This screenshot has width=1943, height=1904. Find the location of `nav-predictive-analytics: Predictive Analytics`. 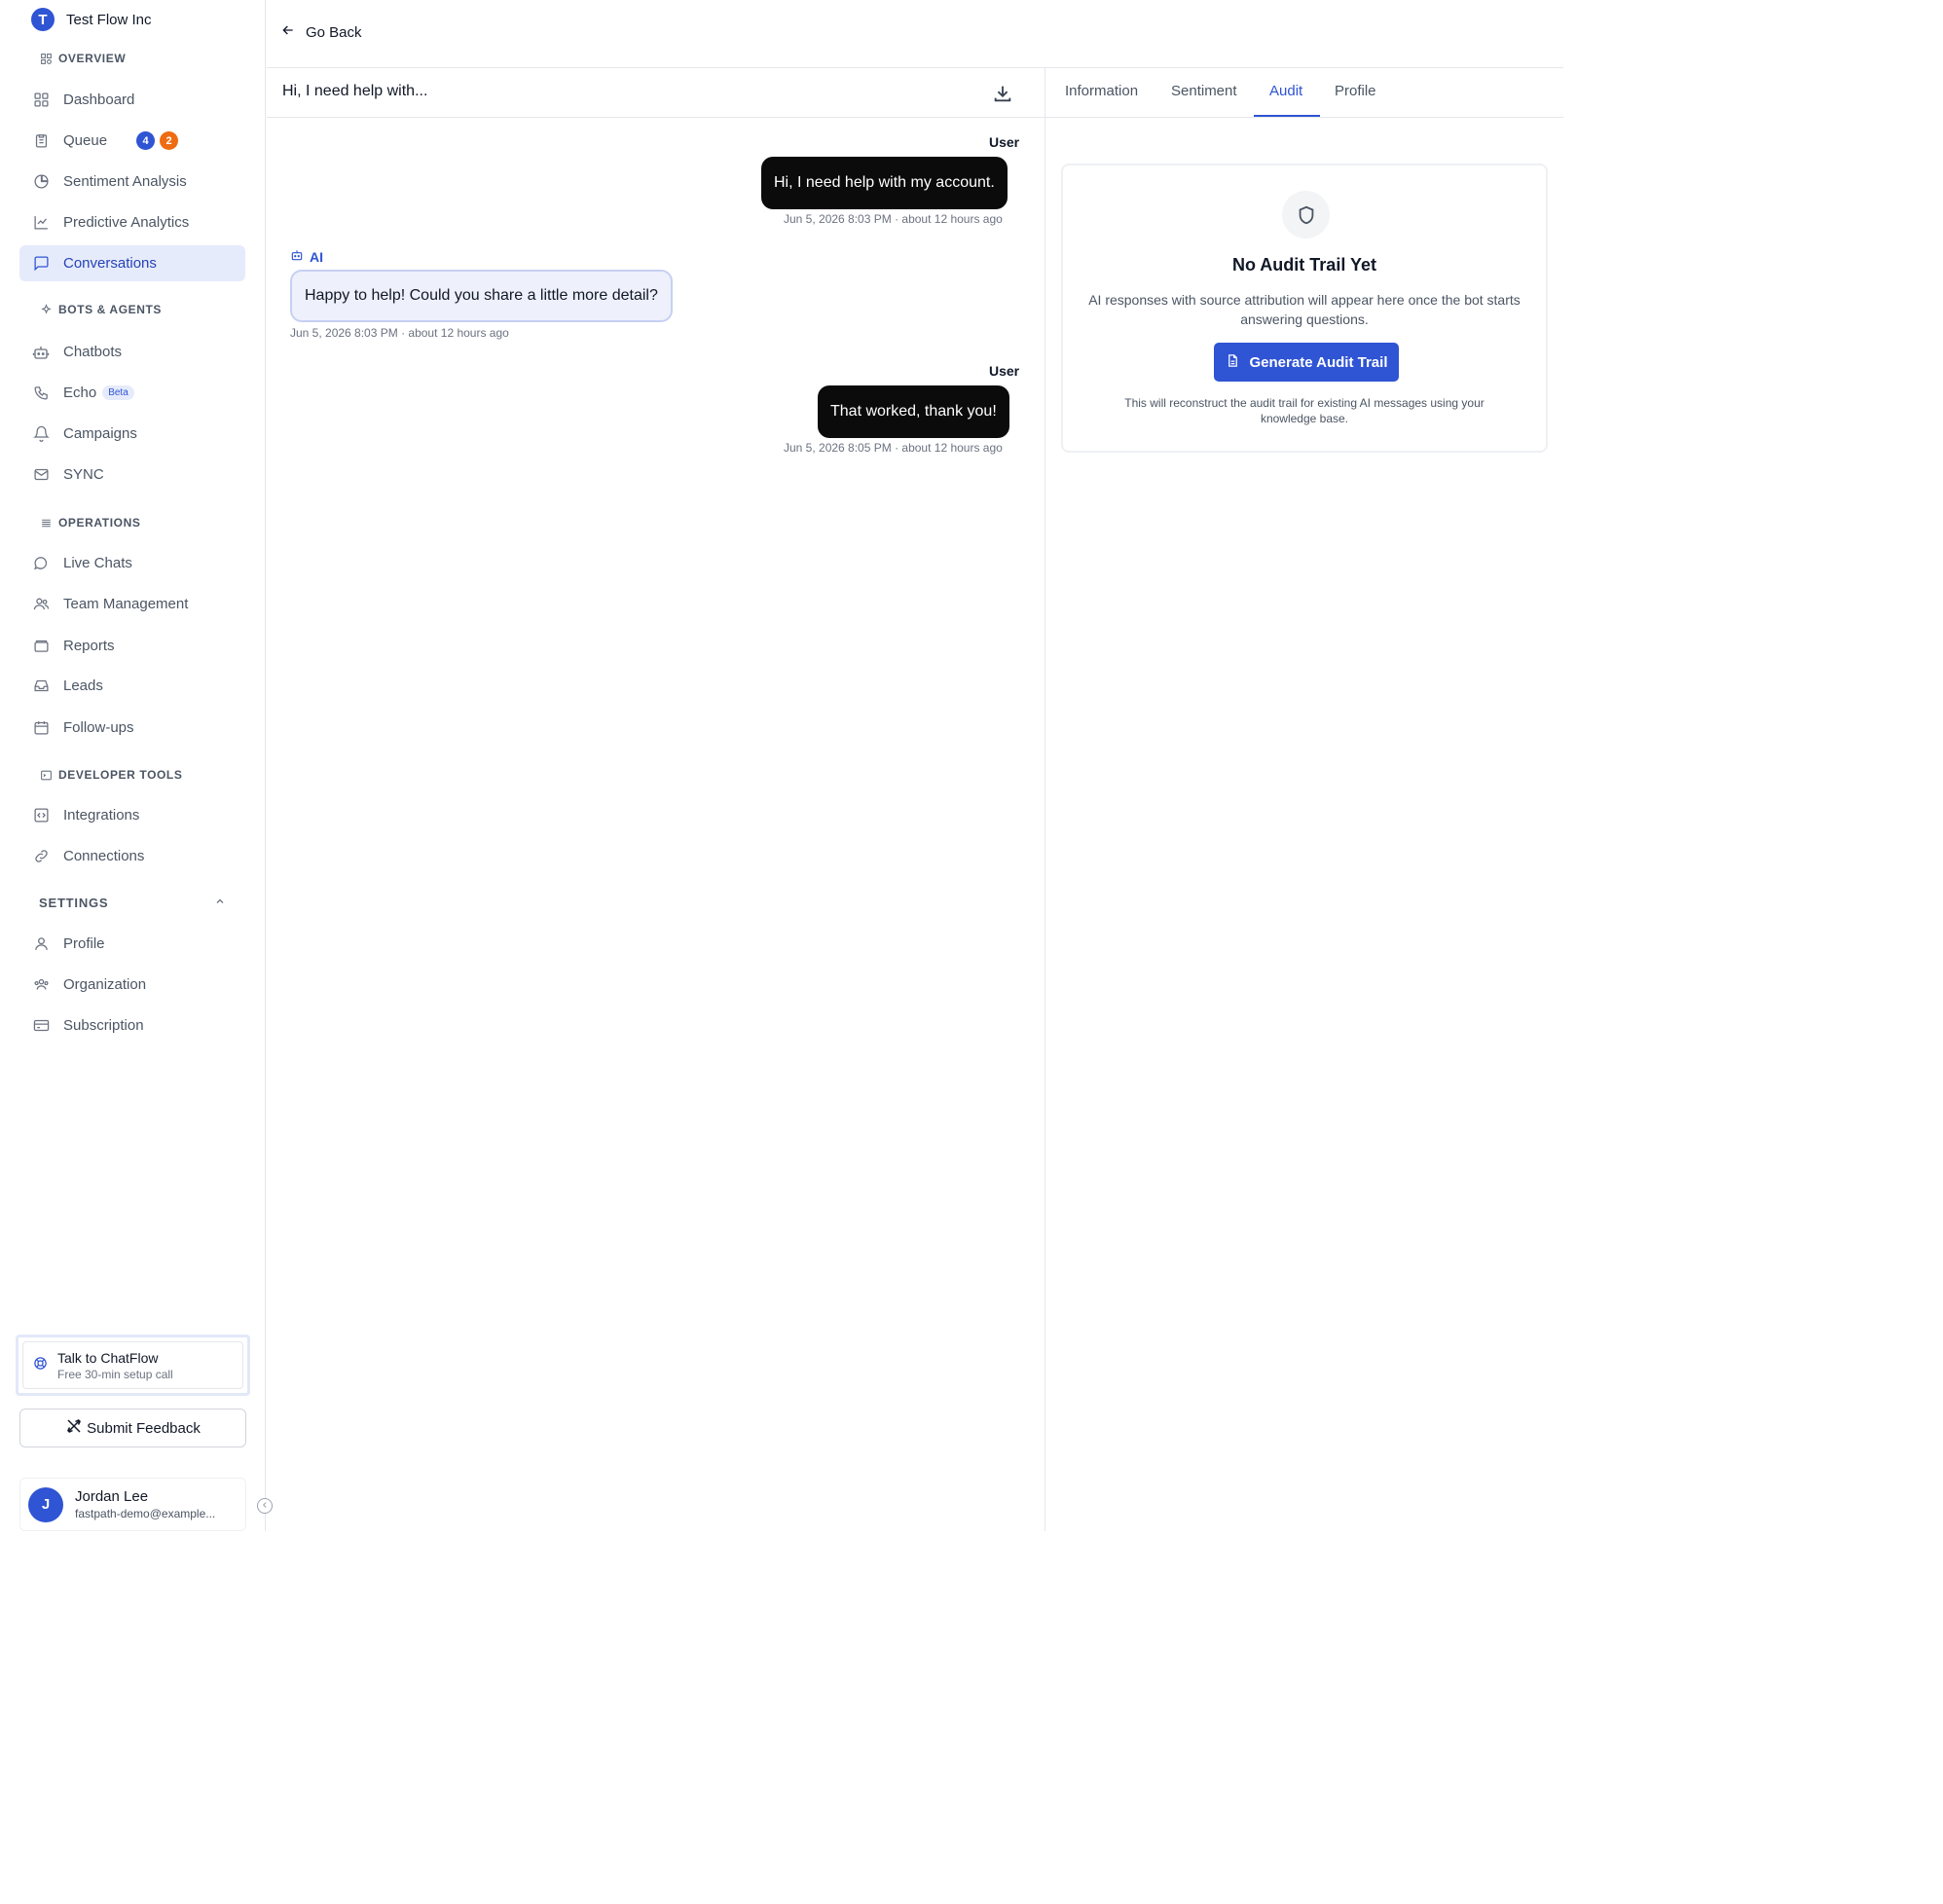

nav-predictive-analytics: Predictive Analytics is located at coordinates (132, 222).